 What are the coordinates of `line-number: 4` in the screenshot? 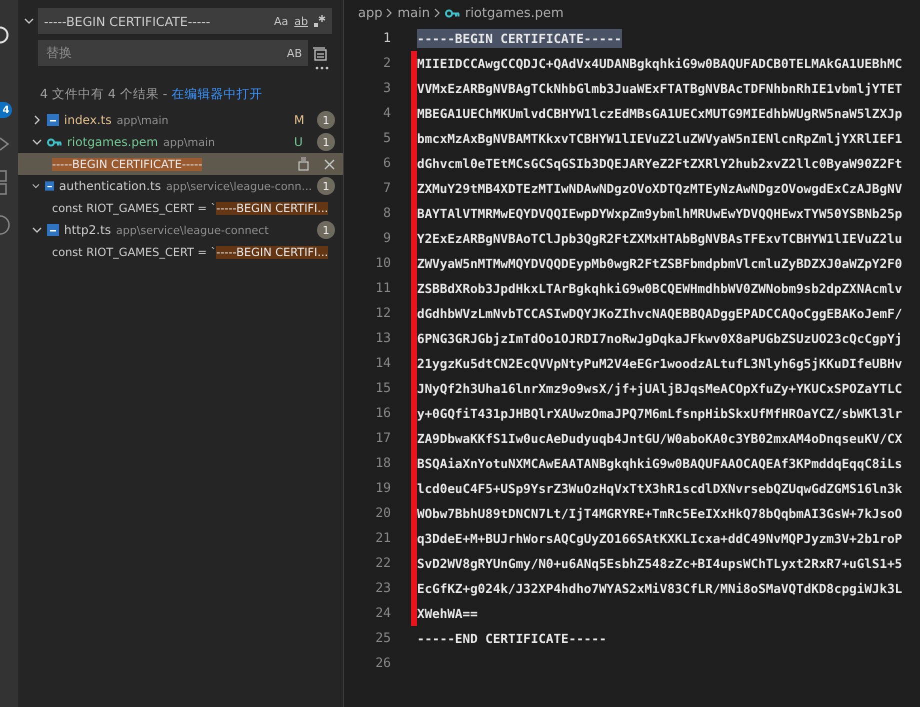 It's located at (386, 113).